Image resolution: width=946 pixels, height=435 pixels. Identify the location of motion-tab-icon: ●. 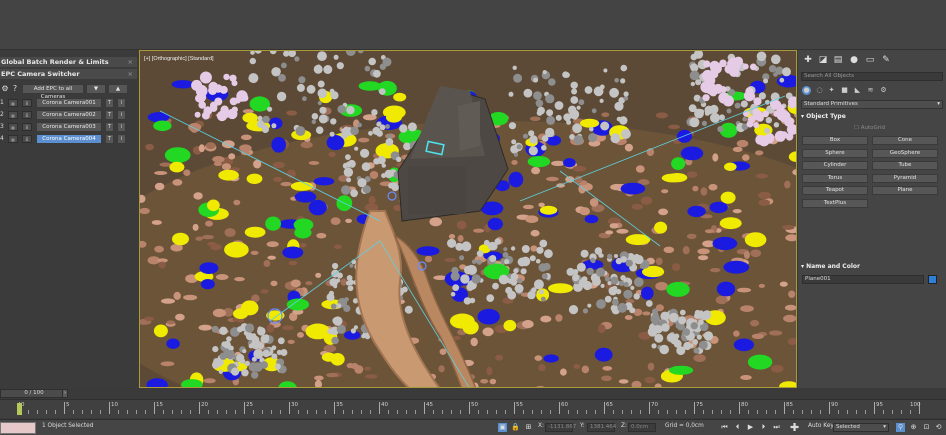
(854, 60).